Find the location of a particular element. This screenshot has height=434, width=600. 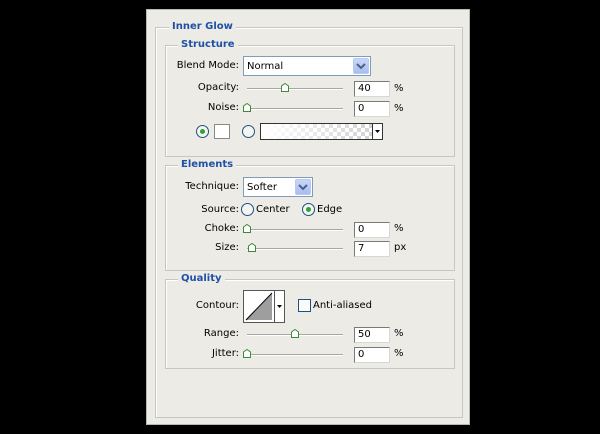

range-input: 50 is located at coordinates (372, 335).